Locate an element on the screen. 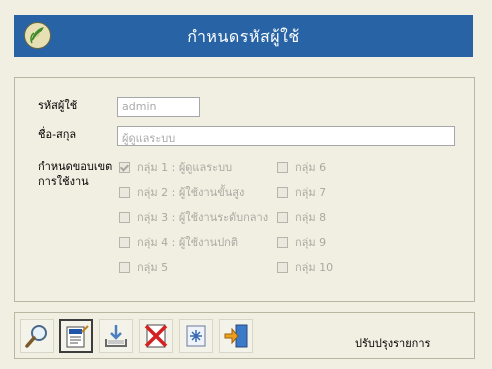 The width and height of the screenshot is (492, 369). group-1-checkbox: กลุ่ม 1 : ผู้ดูแลระบบ is located at coordinates (175, 167).